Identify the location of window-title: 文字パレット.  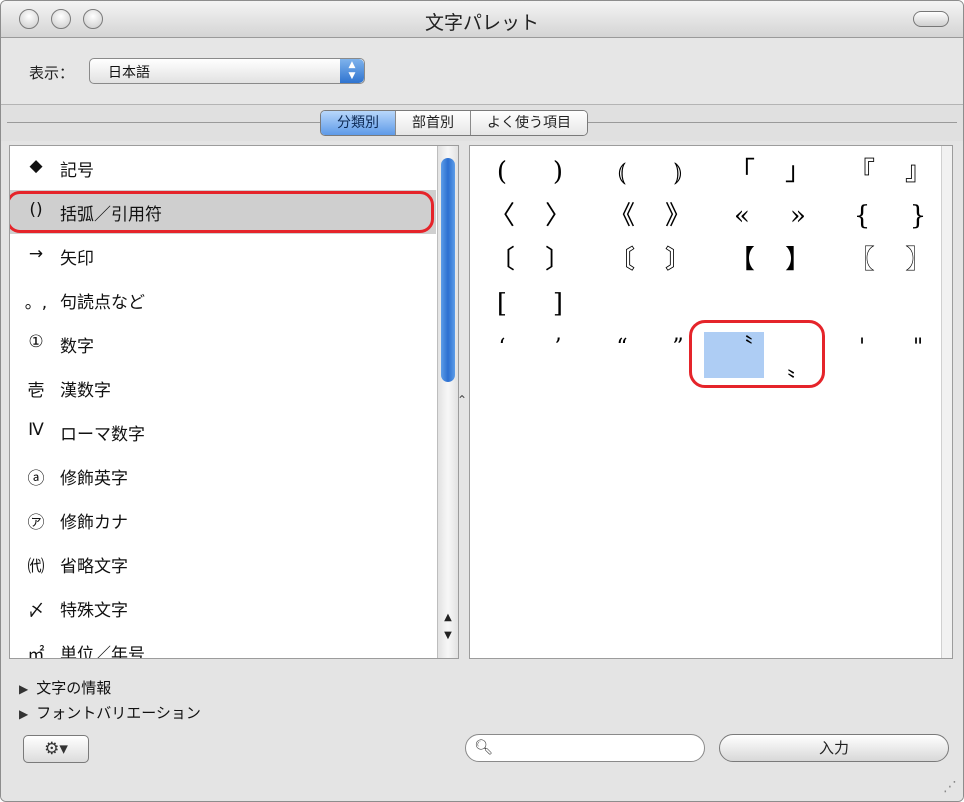
(481, 23).